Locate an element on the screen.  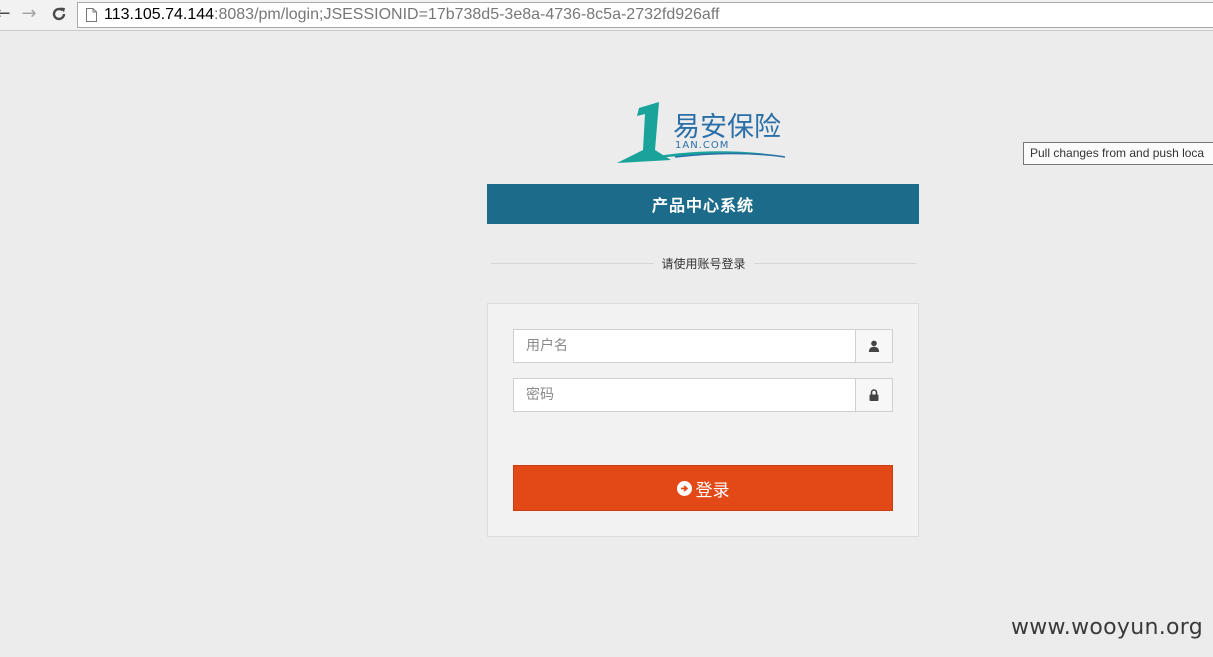
divider-text: 请使用账号登录 is located at coordinates (703, 263).